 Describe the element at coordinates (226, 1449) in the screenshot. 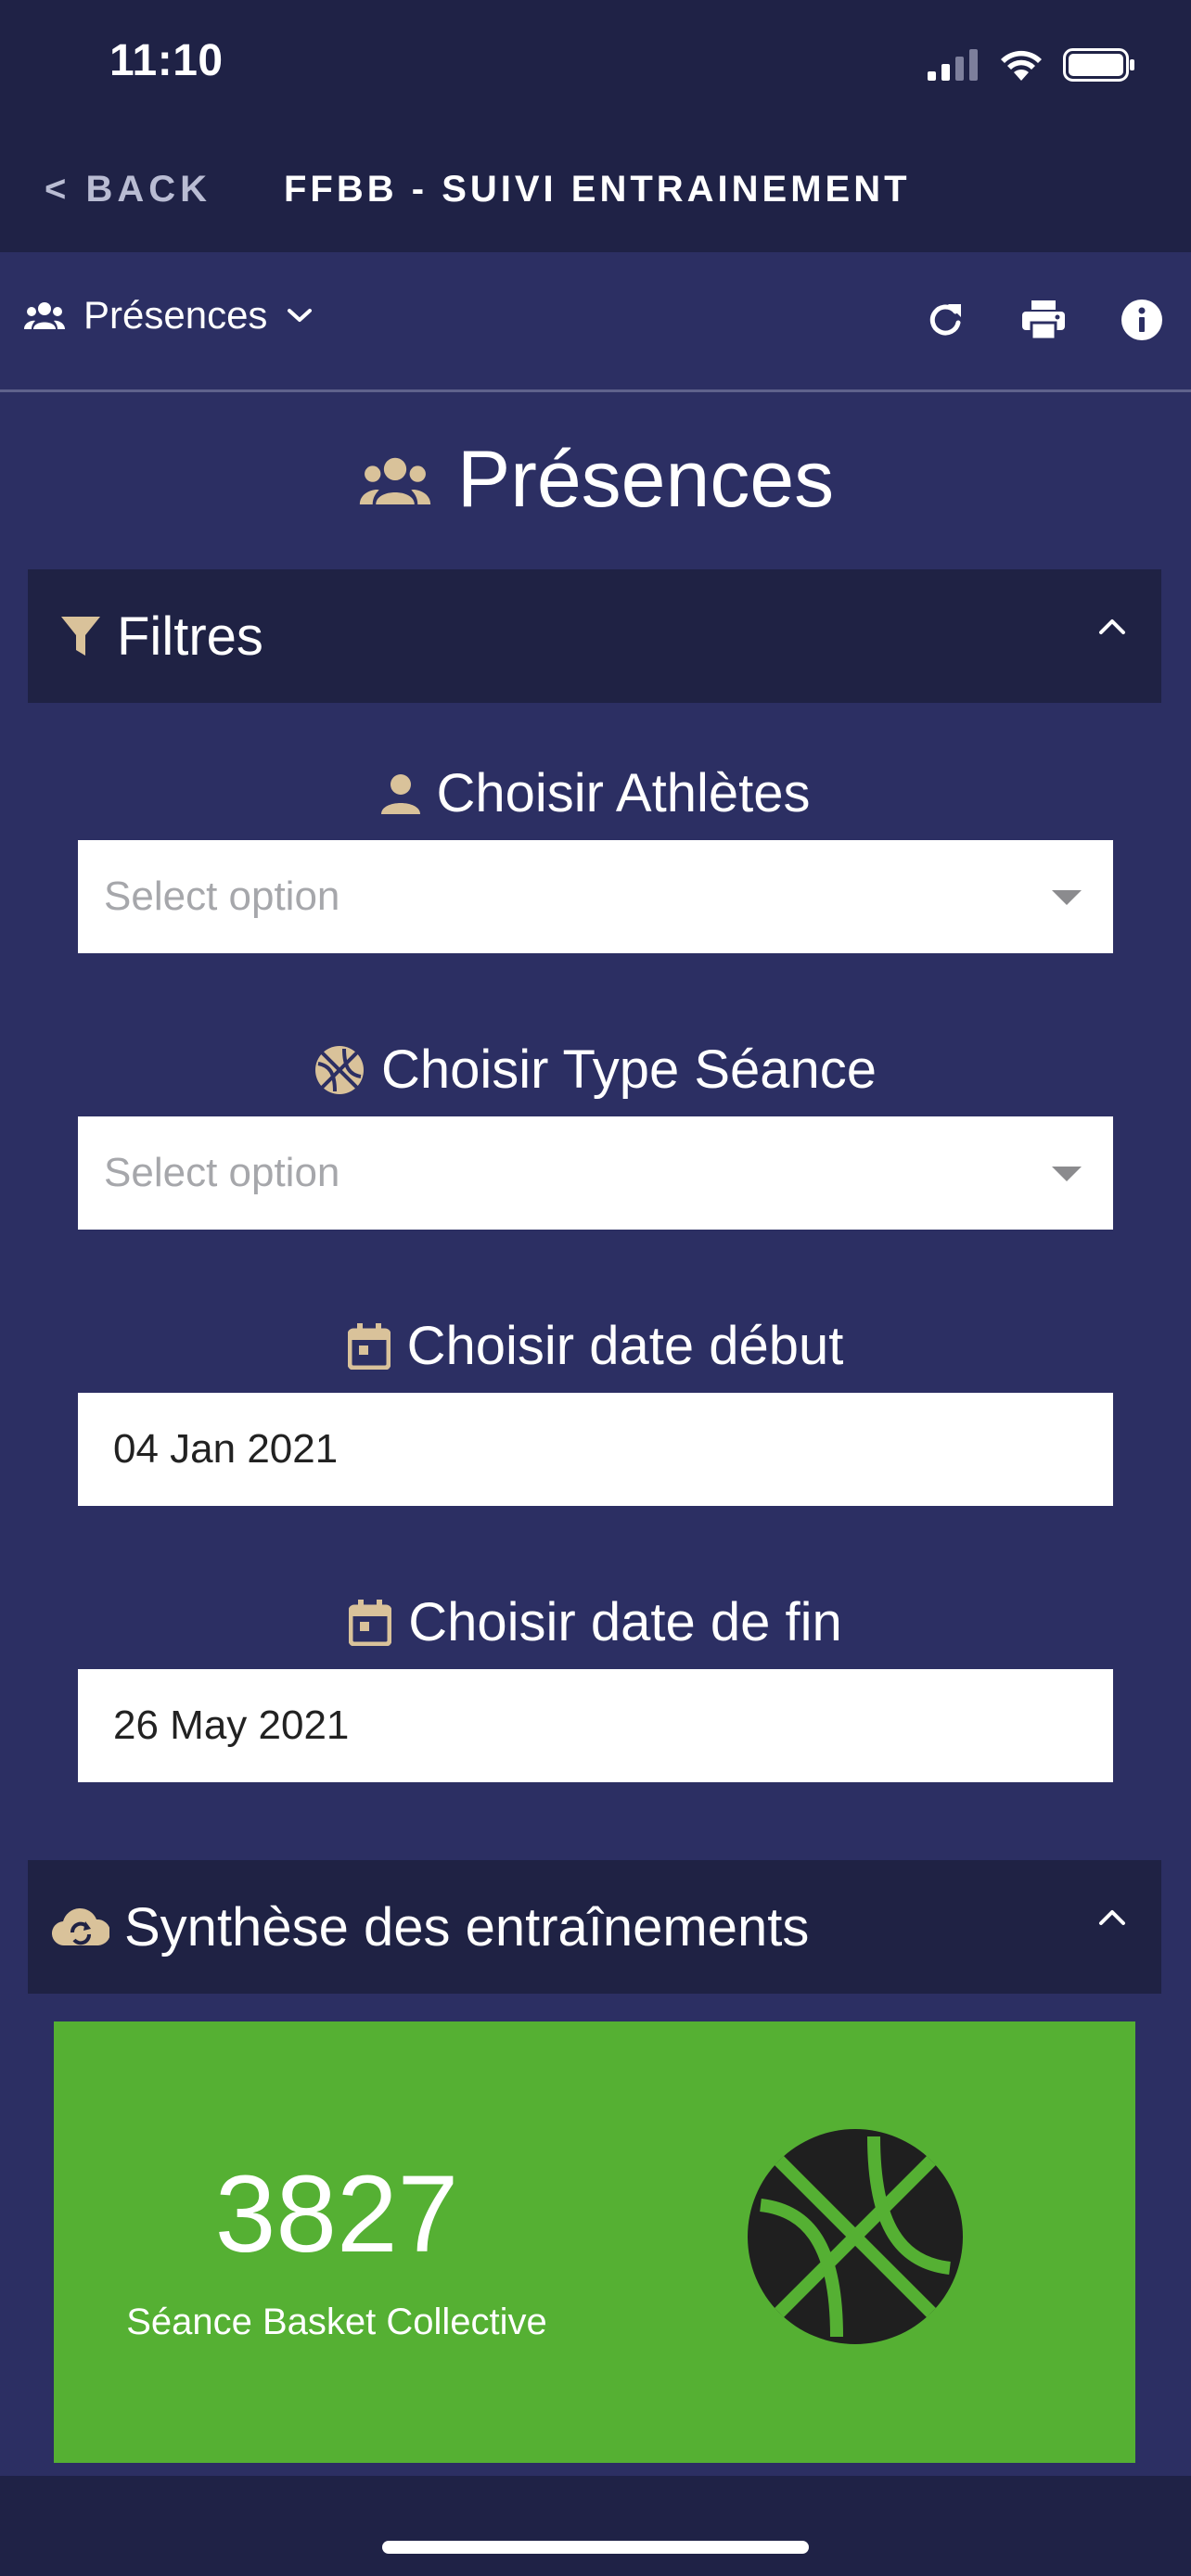

I see `start-date-value: 04 Jan 2021` at that location.